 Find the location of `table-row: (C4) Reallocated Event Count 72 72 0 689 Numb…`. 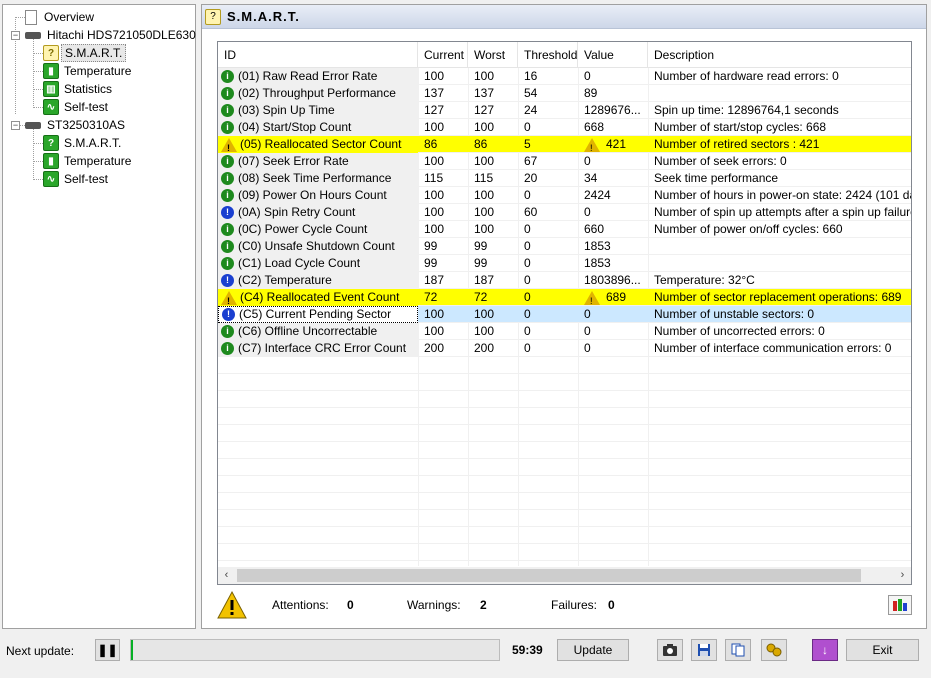

table-row: (C4) Reallocated Event Count 72 72 0 689 Numb… is located at coordinates (564, 297).